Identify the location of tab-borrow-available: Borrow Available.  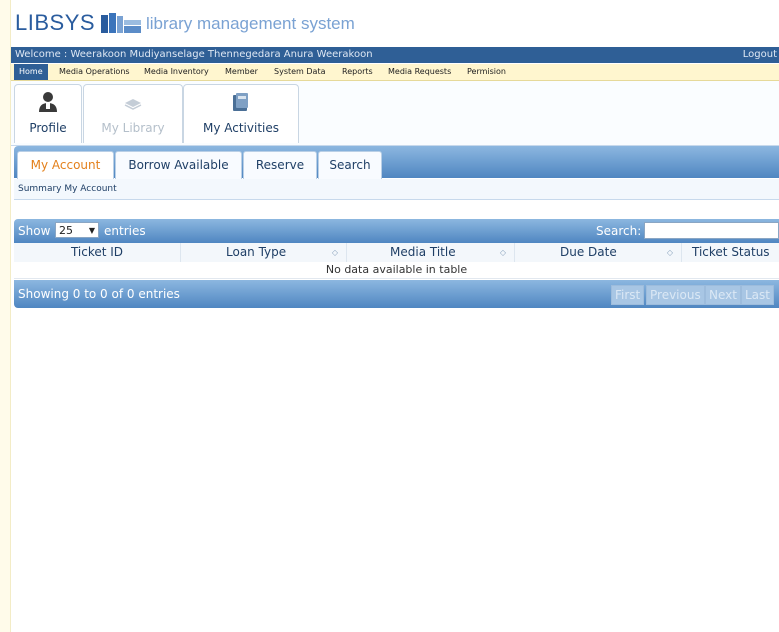
(178, 165).